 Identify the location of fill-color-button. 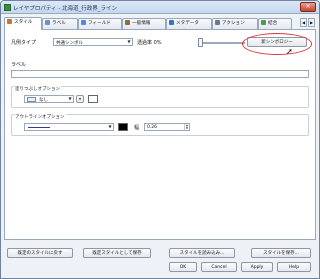
(93, 99).